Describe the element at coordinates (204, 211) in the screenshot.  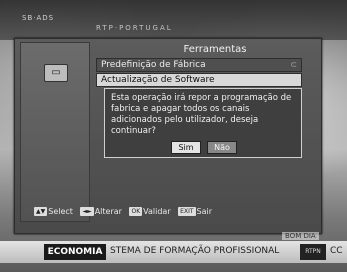
I see `help-exit-label: Sair` at that location.